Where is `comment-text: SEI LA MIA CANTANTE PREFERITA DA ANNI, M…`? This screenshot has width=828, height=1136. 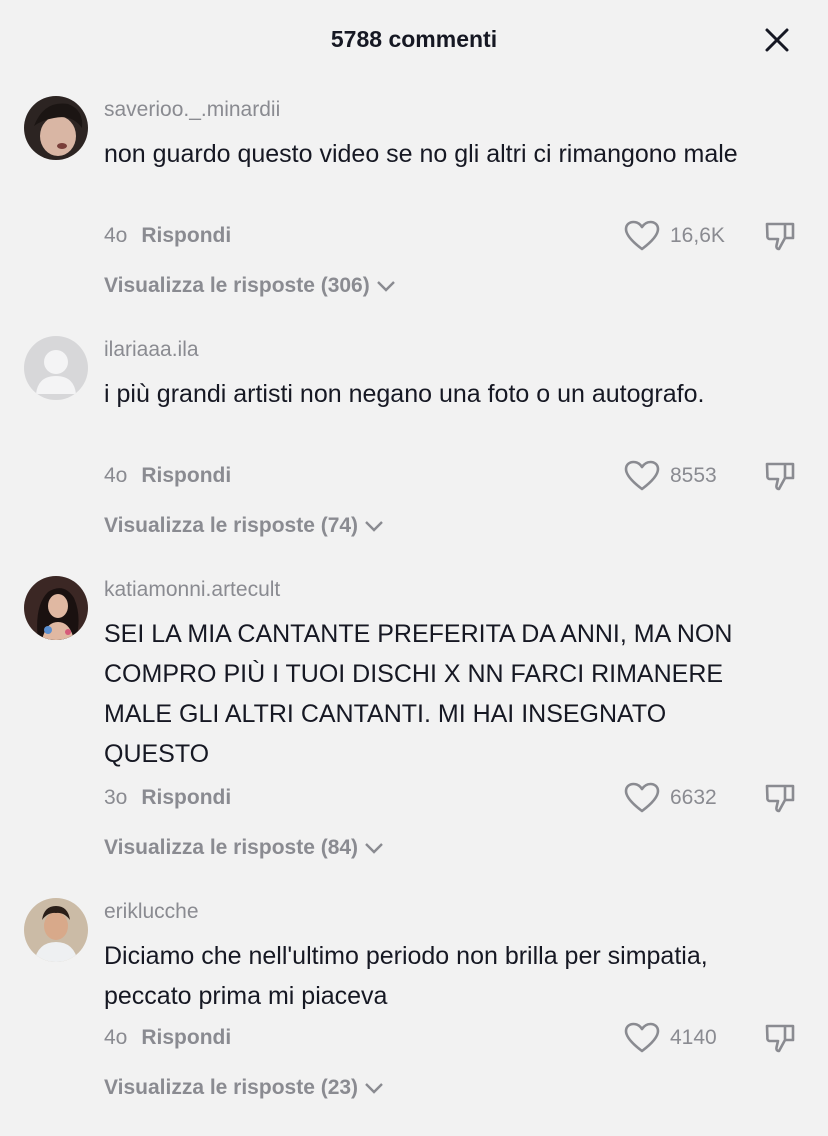
comment-text: SEI LA MIA CANTANTE PREFERITA DA ANNI, M… is located at coordinates (418, 694).